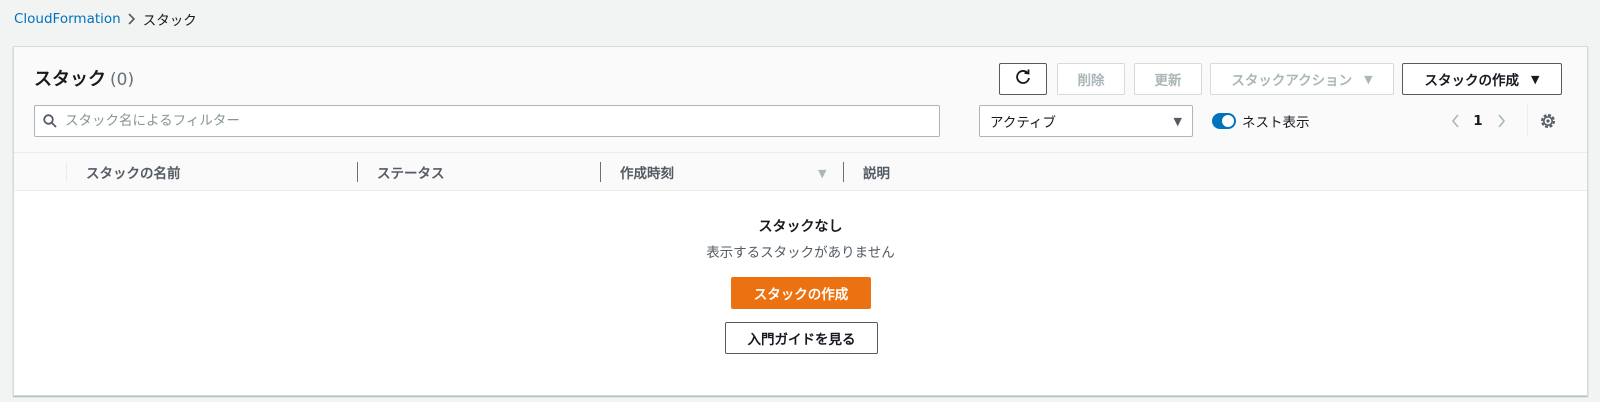 The image size is (1600, 402). Describe the element at coordinates (1455, 121) in the screenshot. I see `previous-page-button` at that location.